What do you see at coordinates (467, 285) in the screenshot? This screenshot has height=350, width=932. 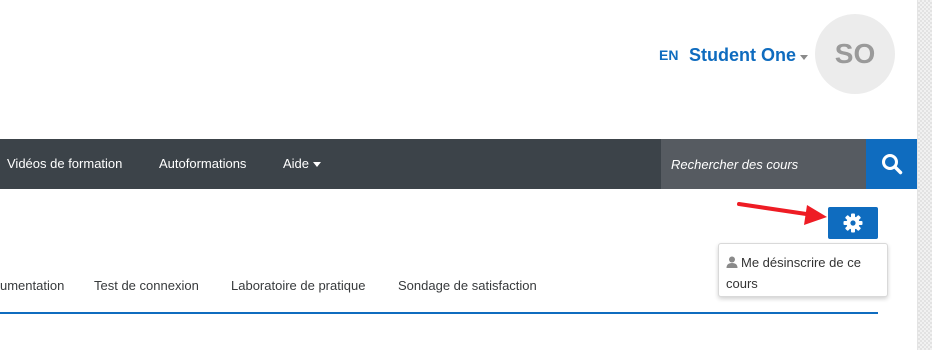 I see `tab-sondage: Sondage de satisfaction` at bounding box center [467, 285].